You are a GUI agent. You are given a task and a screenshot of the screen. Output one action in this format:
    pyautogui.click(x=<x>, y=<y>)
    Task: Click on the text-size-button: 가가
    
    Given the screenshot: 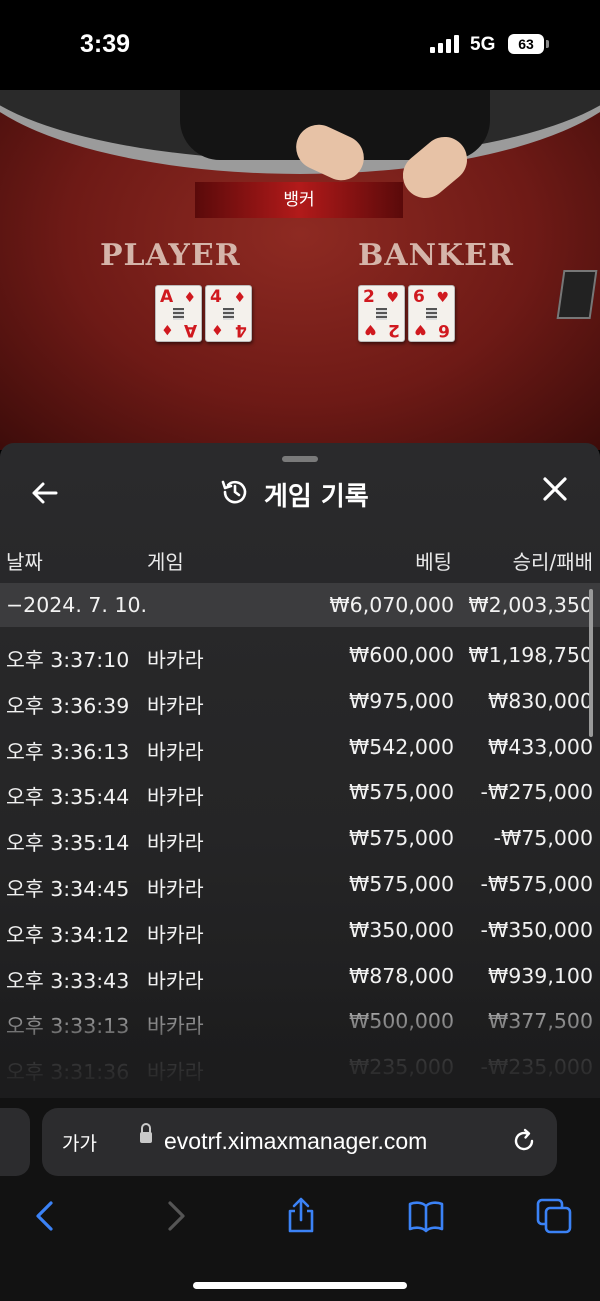 What is the action you would take?
    pyautogui.click(x=79, y=1142)
    